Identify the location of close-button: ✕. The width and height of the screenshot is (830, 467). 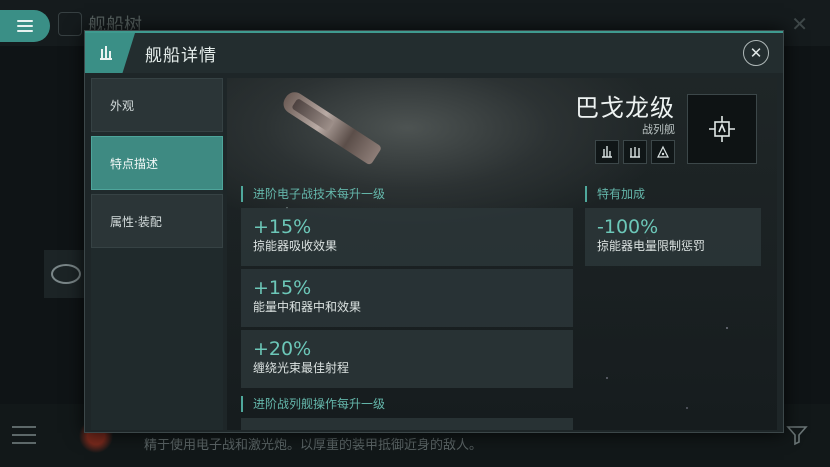
(756, 53).